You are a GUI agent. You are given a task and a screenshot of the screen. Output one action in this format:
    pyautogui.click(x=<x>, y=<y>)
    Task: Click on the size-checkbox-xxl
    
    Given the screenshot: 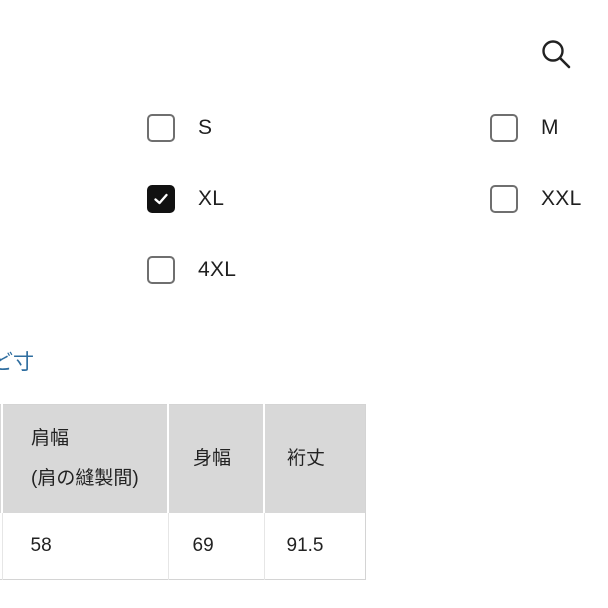 What is the action you would take?
    pyautogui.click(x=504, y=199)
    